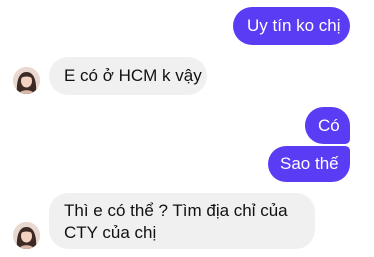 Image resolution: width=374 pixels, height=257 pixels. I want to click on message-bubble-outgoing: Sao thế, so click(309, 164).